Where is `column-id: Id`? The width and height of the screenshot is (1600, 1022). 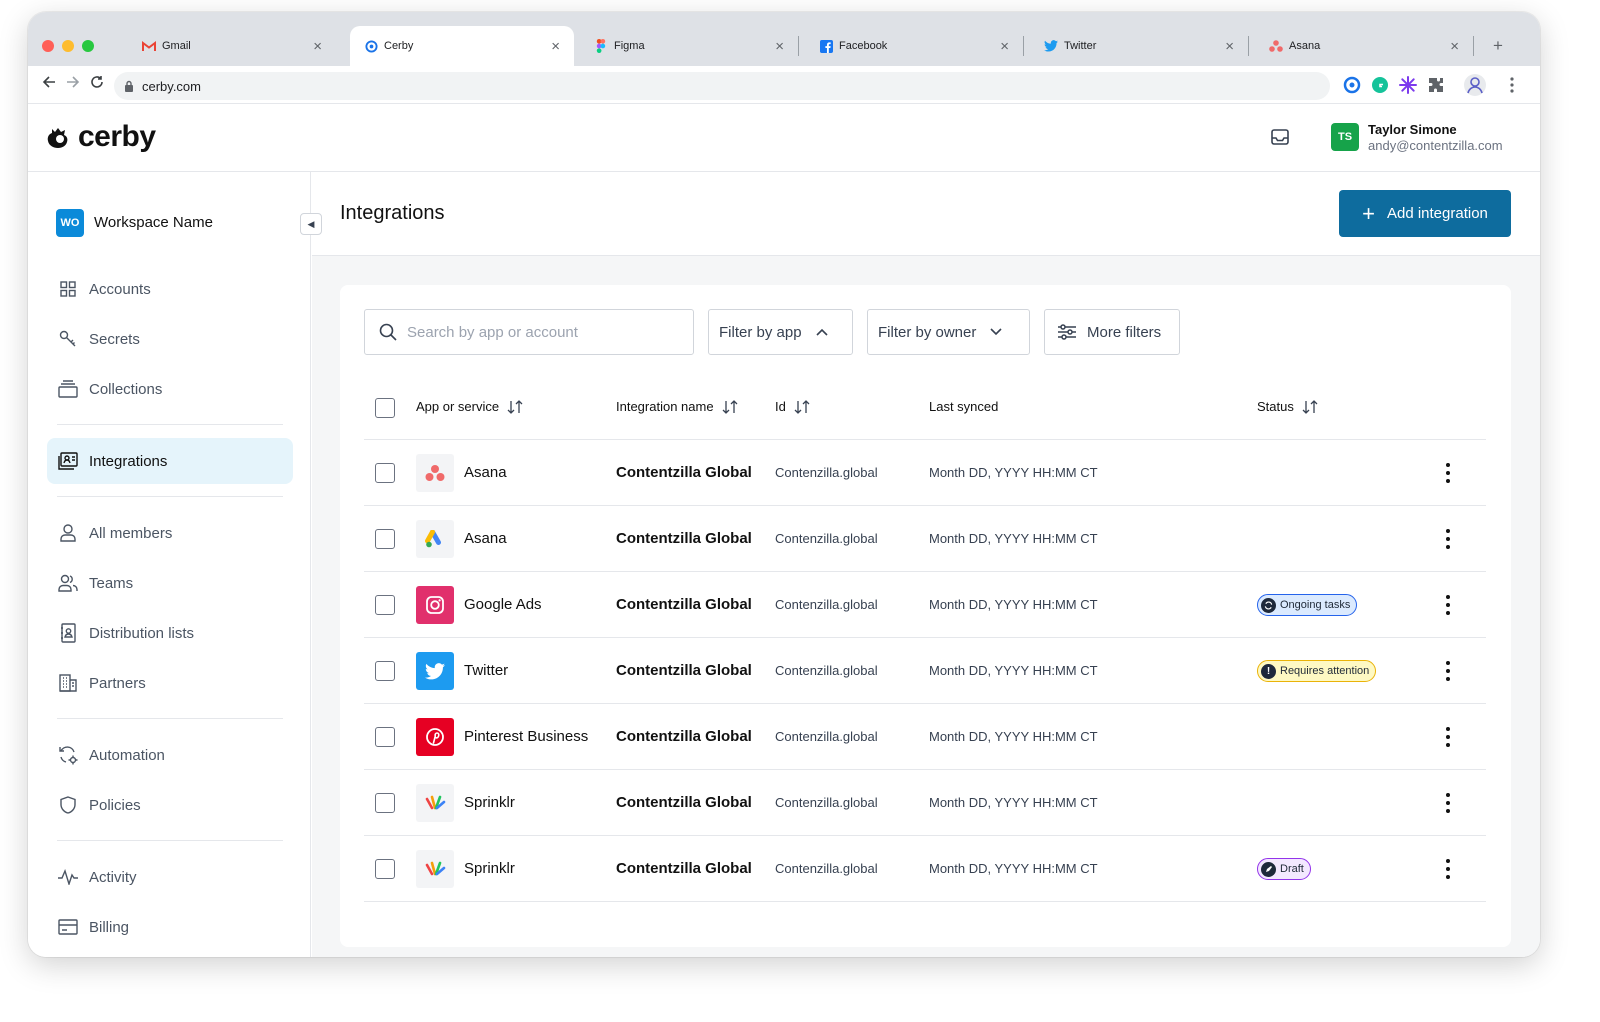
column-id: Id is located at coordinates (792, 406).